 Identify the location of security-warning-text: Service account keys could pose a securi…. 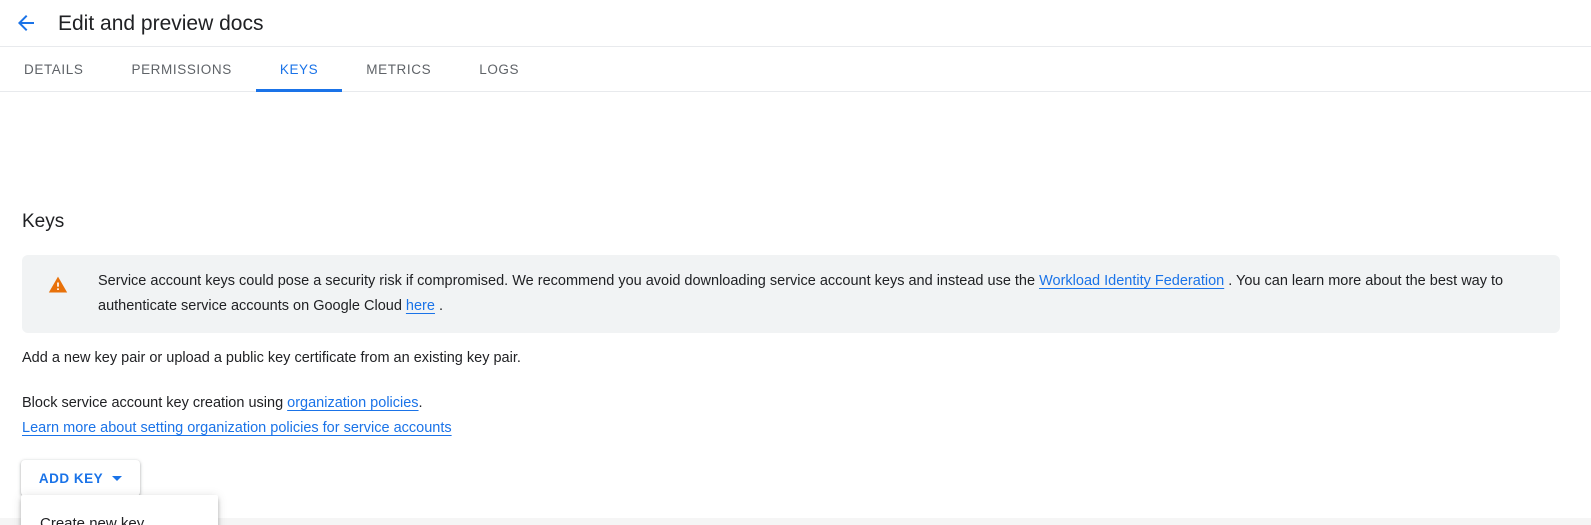
(808, 294).